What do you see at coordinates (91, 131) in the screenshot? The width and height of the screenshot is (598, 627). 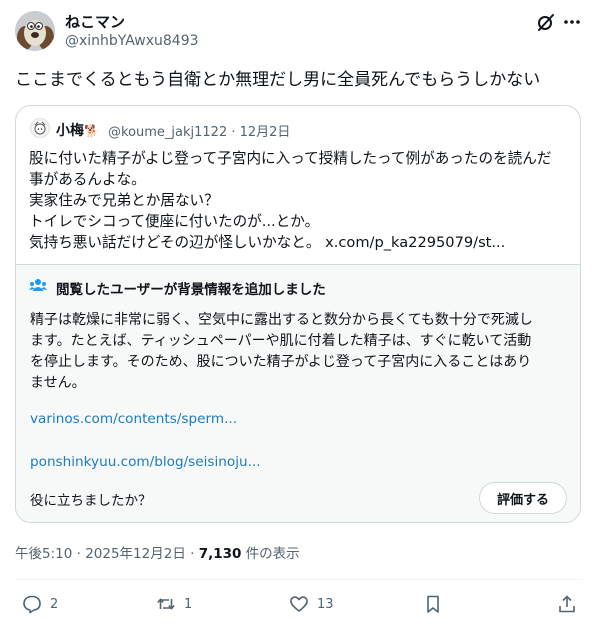 I see `emoji-icon: 🐕` at bounding box center [91, 131].